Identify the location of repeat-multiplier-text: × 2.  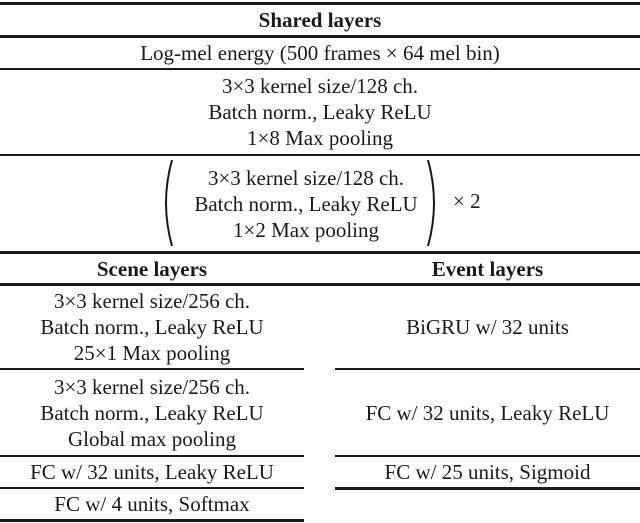
(467, 201).